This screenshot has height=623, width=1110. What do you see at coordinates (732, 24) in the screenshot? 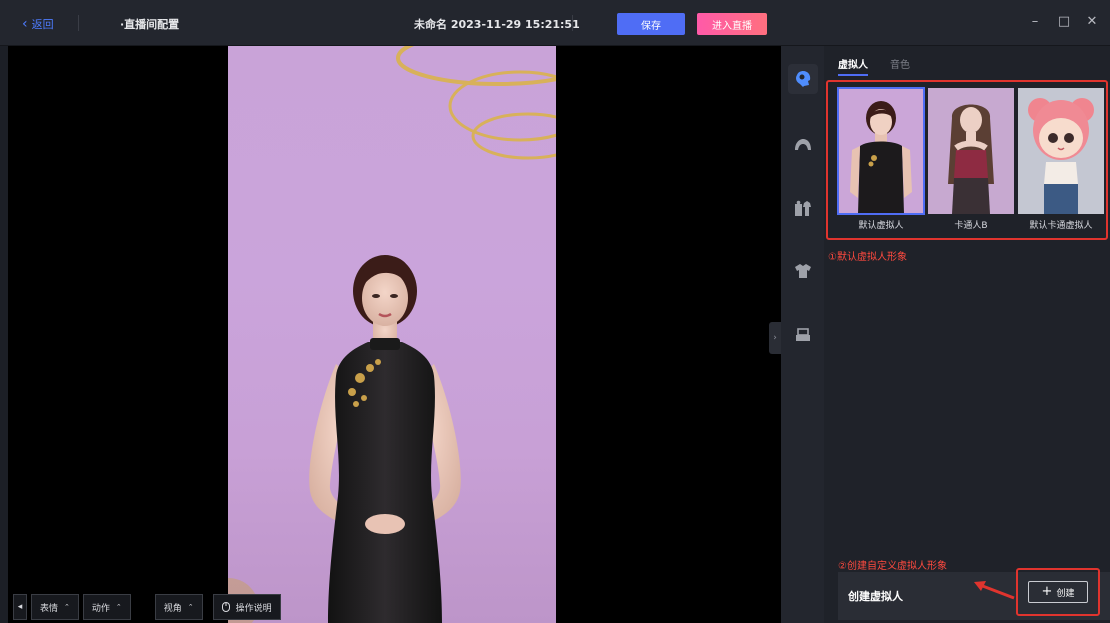
I see `enter-live-button: 进入直播` at bounding box center [732, 24].